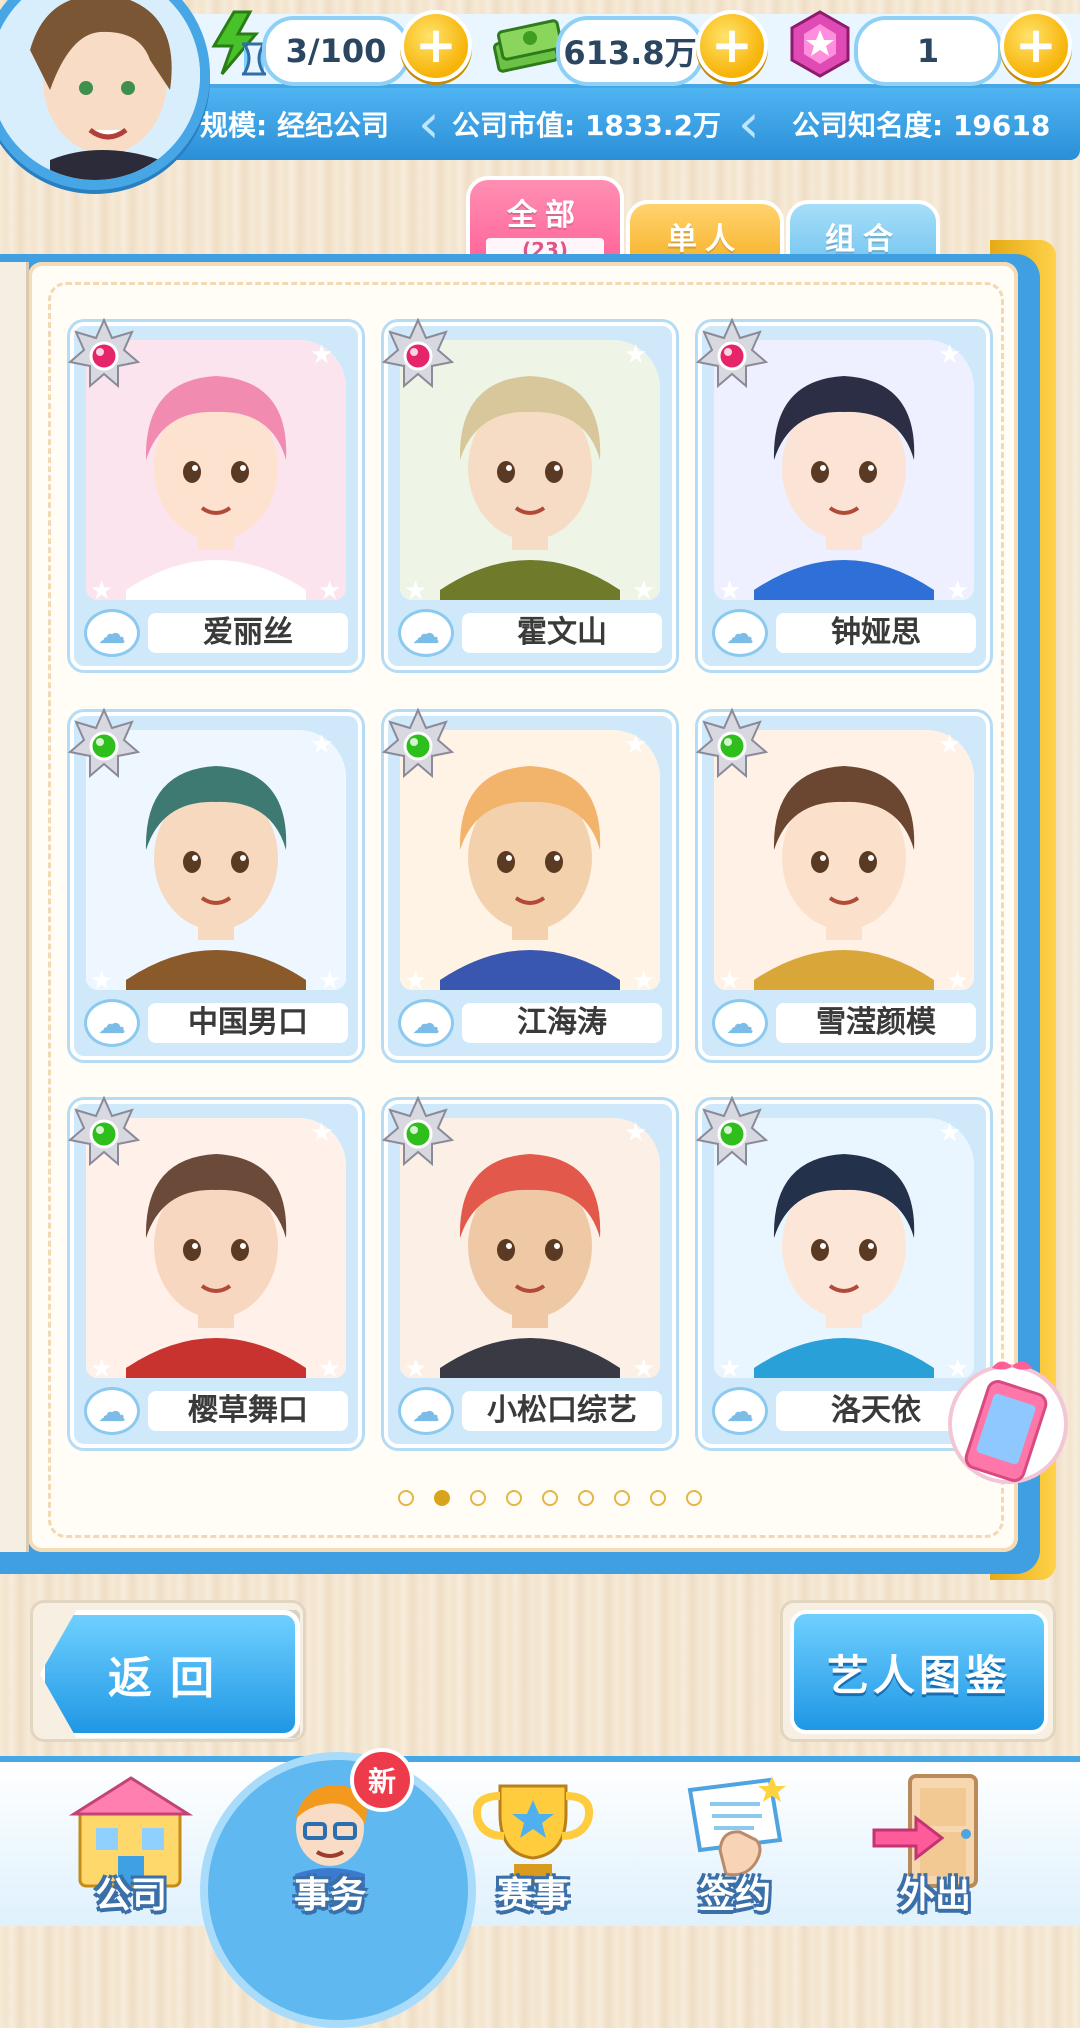 The height and width of the screenshot is (2028, 1080). I want to click on tab-single-label: 单人, so click(705, 239).